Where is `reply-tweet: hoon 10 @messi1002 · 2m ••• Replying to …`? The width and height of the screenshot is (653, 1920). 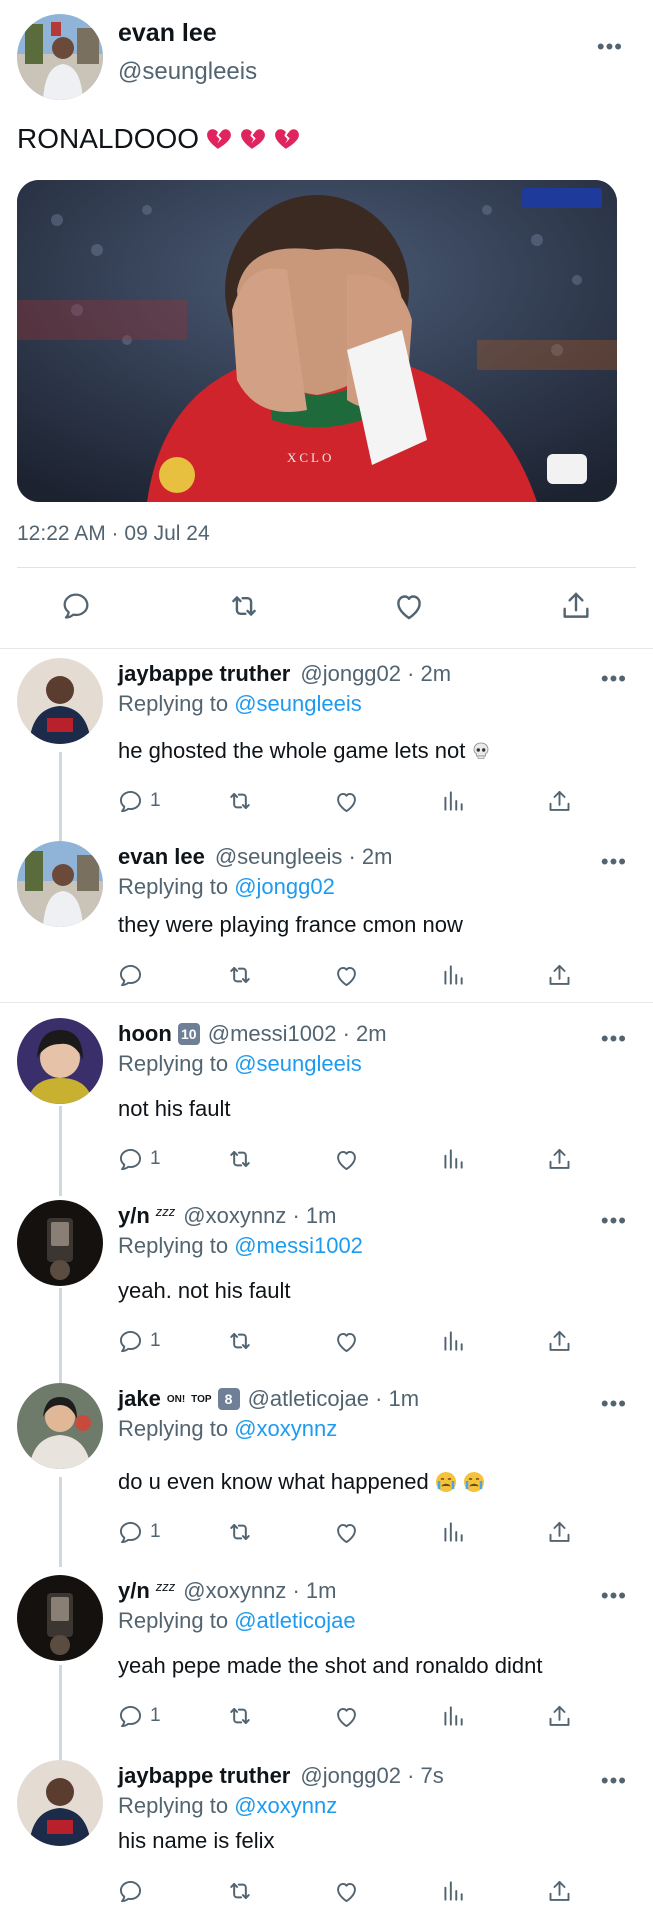
reply-tweet: hoon 10 @messi1002 · 2m ••• Replying to … is located at coordinates (326, 1102).